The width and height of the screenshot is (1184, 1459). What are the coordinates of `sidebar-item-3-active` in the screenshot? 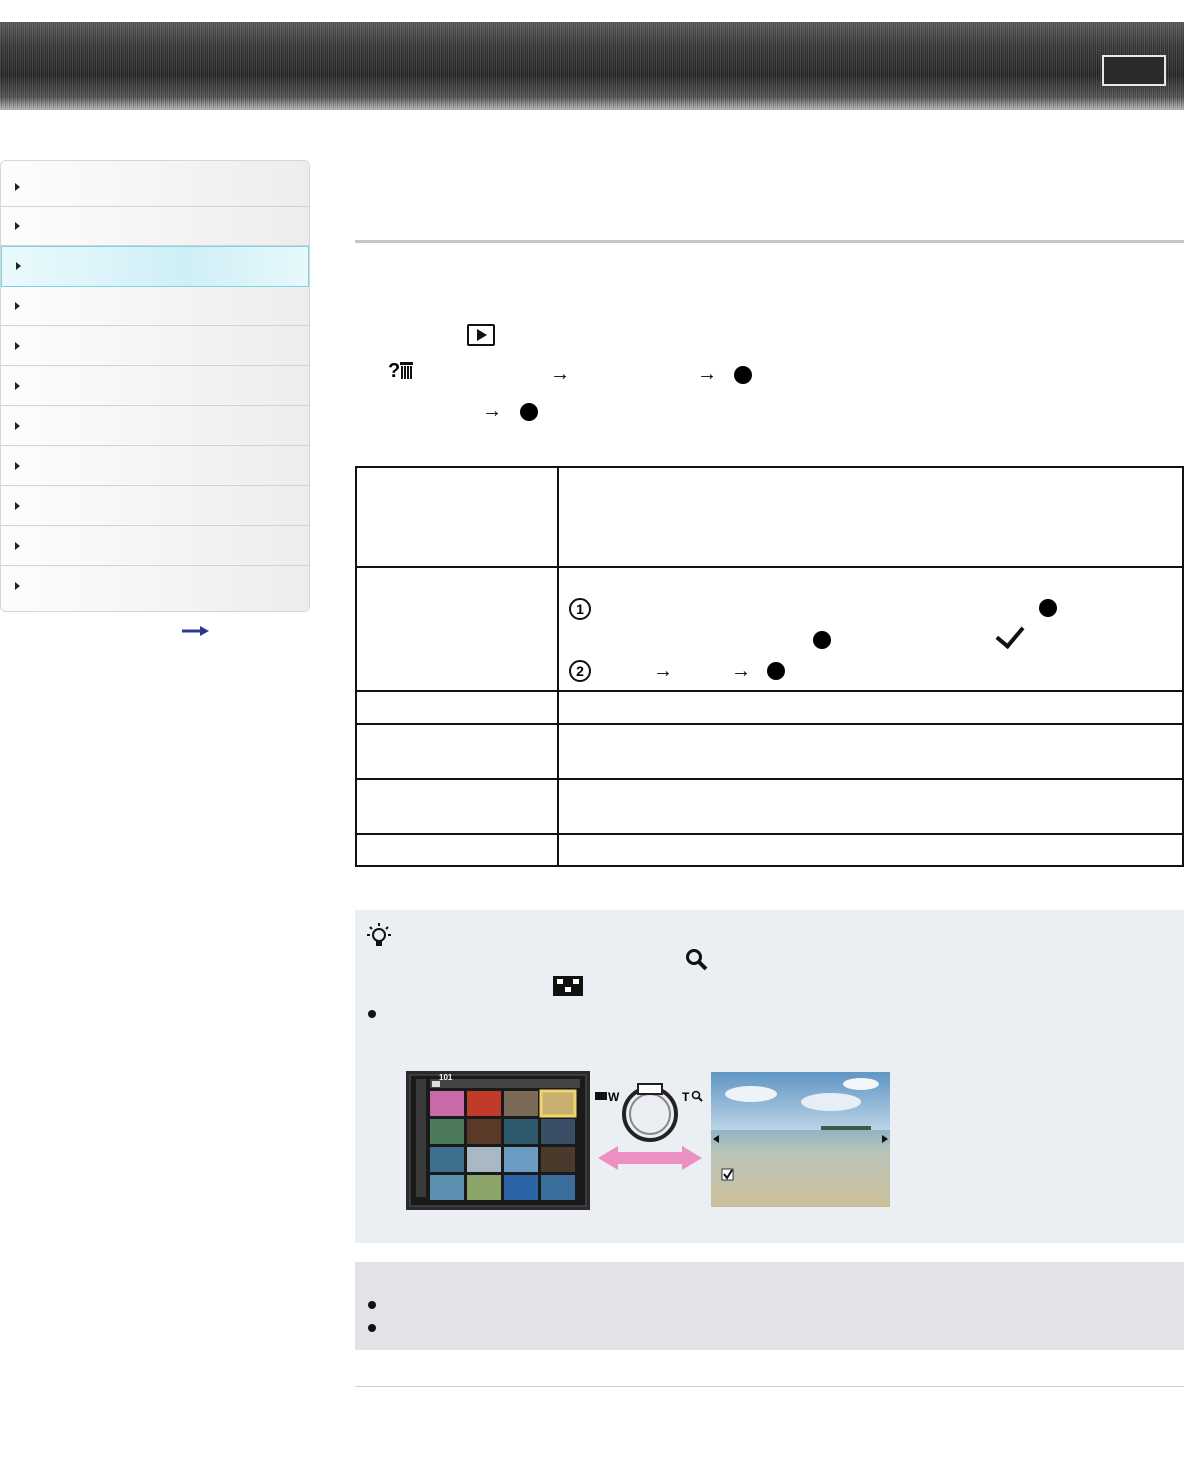 It's located at (155, 266).